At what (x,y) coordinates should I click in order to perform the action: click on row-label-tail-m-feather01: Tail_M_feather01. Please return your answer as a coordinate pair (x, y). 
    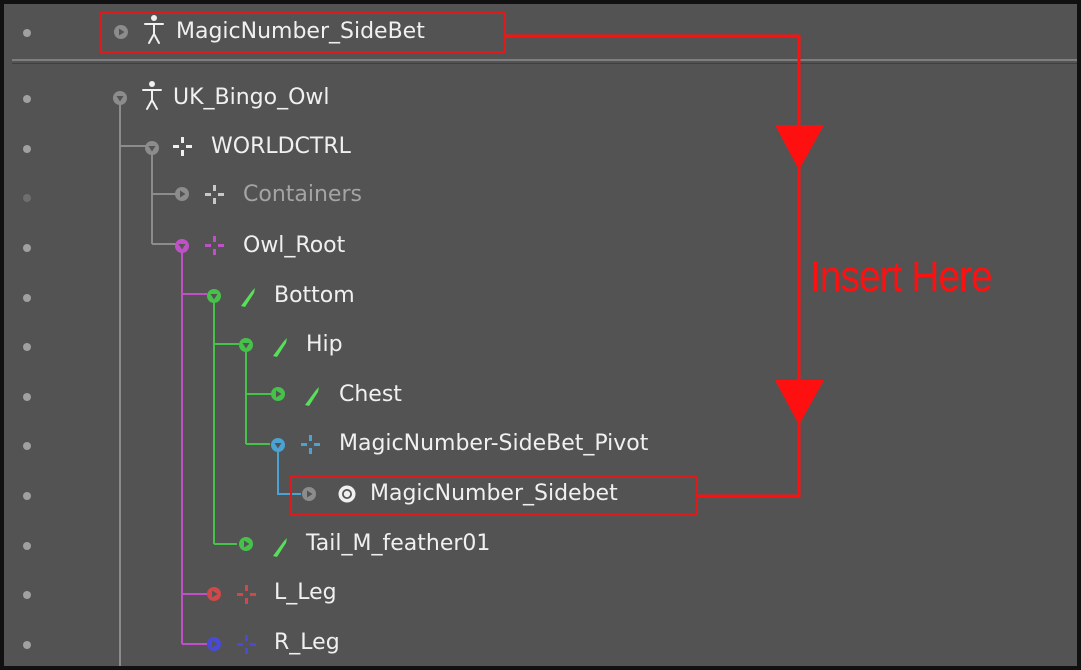
    Looking at the image, I should click on (398, 544).